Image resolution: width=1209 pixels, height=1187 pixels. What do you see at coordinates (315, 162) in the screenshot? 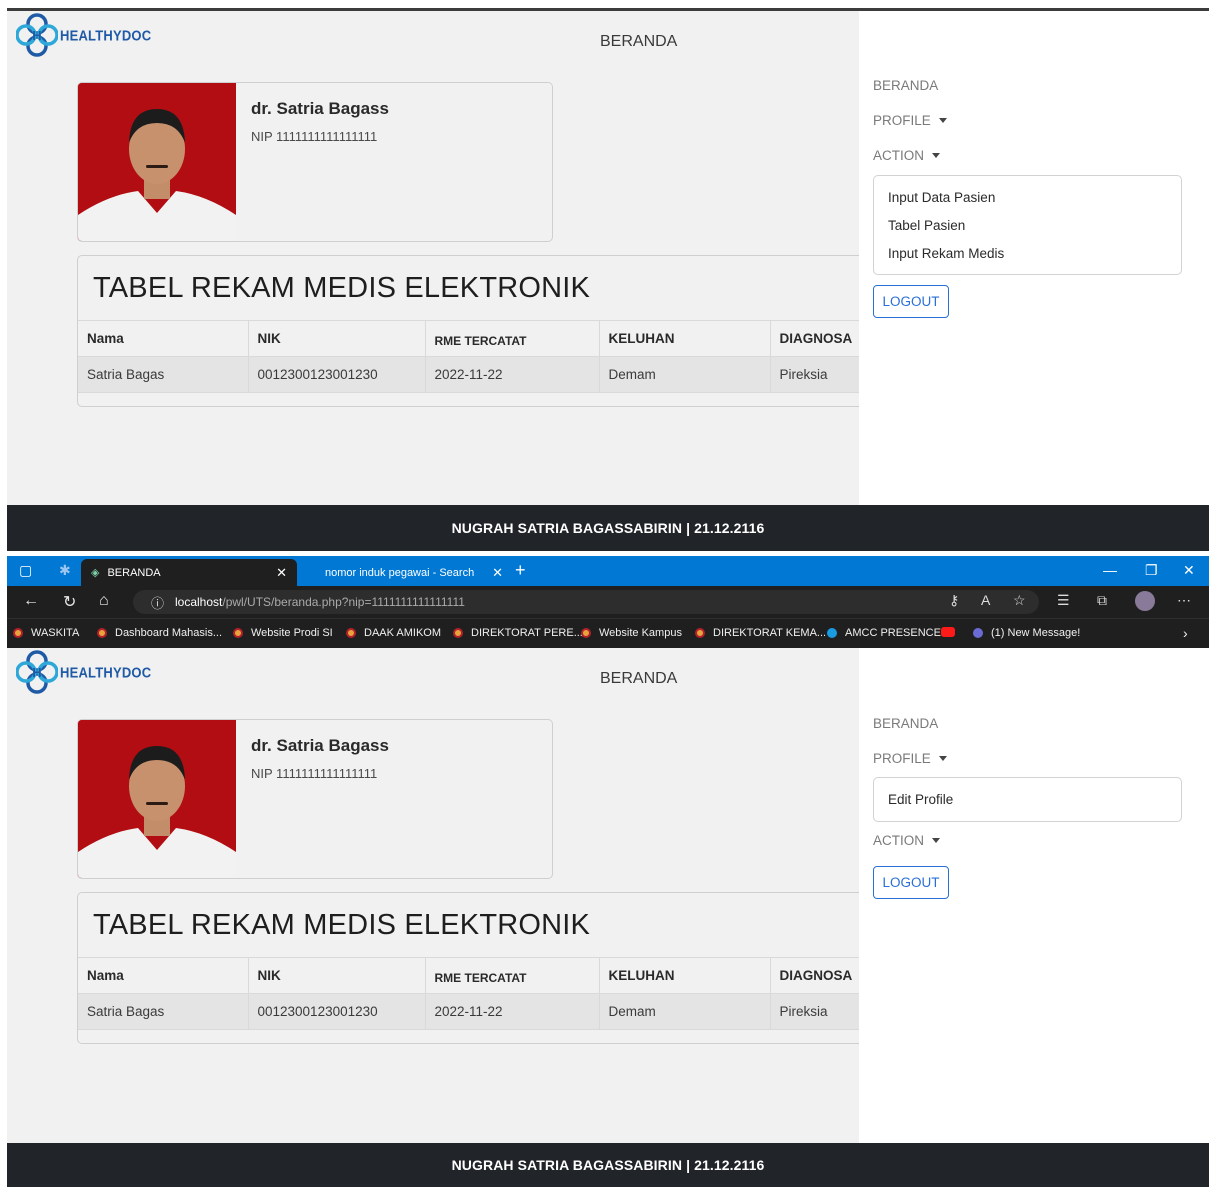
I see `doctor-profile-card: dr. Satria Bagass NIP 1111111111111111` at bounding box center [315, 162].